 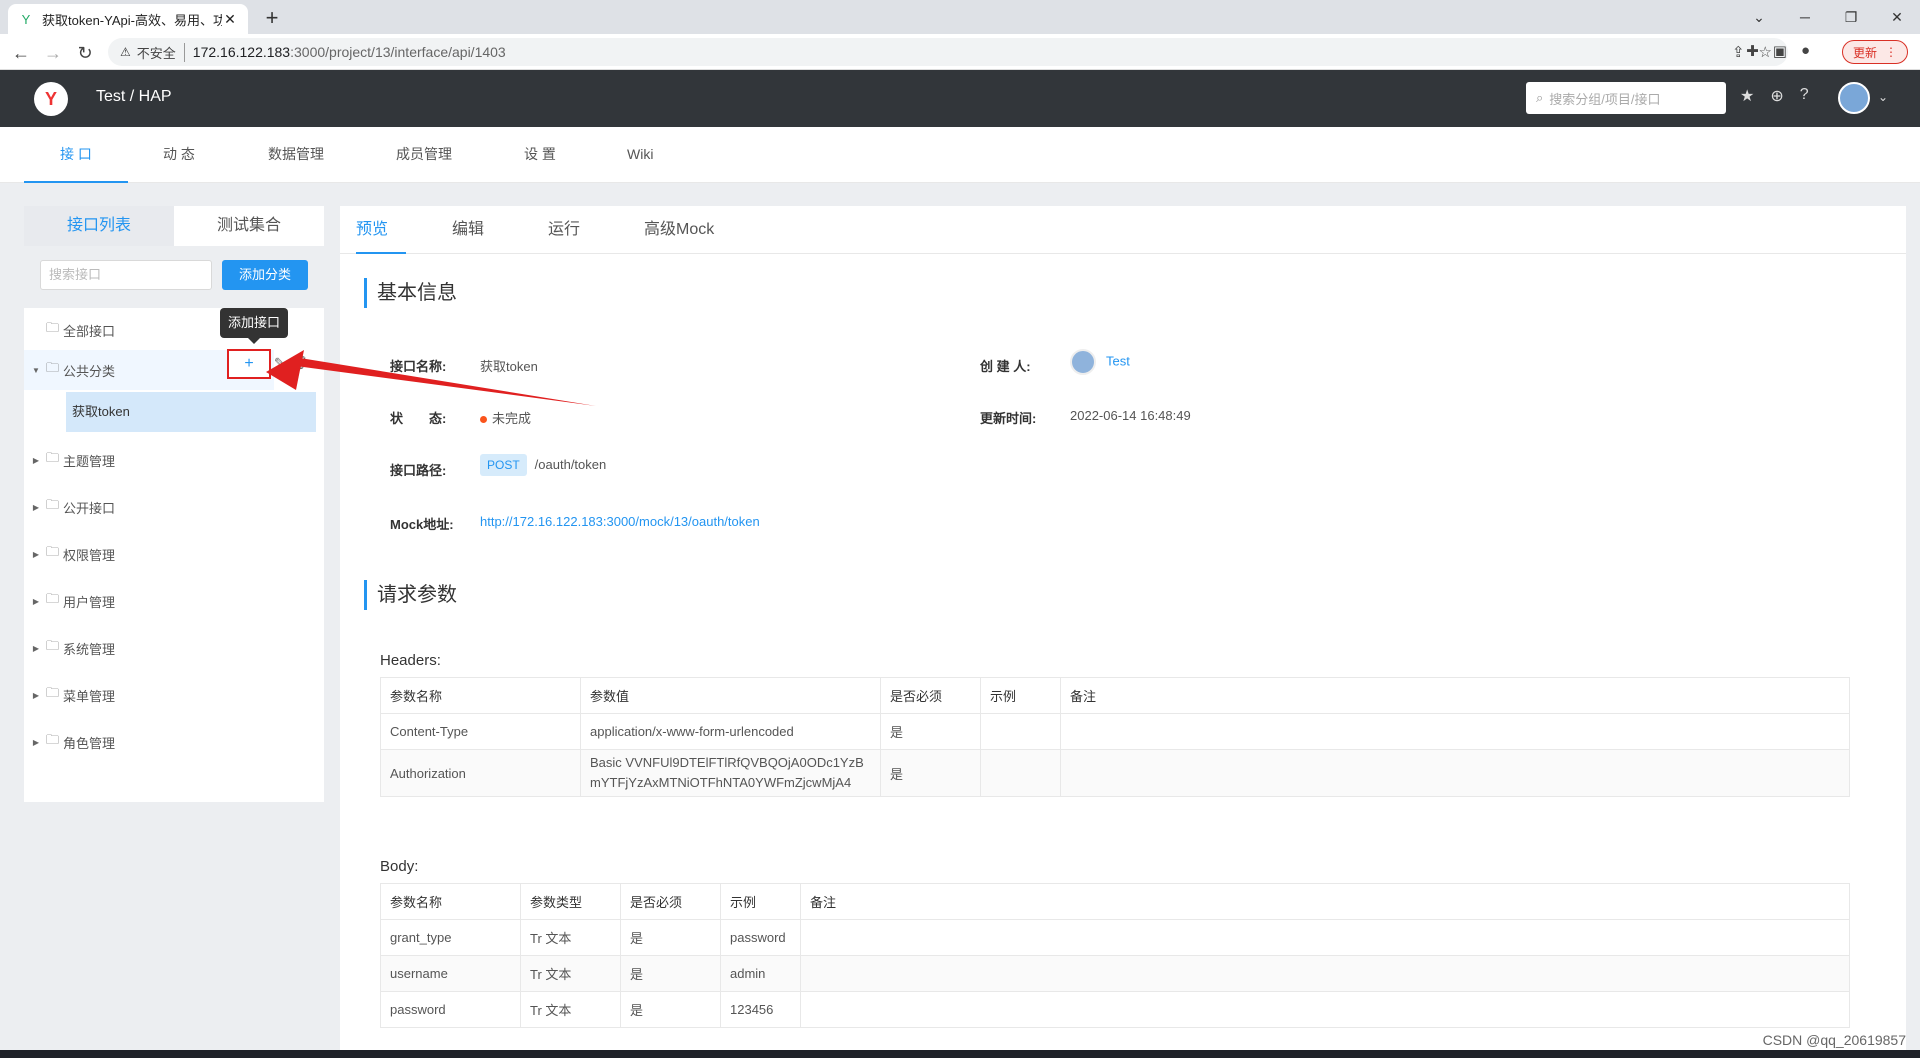 What do you see at coordinates (174, 648) in the screenshot?
I see `tree-item-system: ▶ 🗀 系统管理` at bounding box center [174, 648].